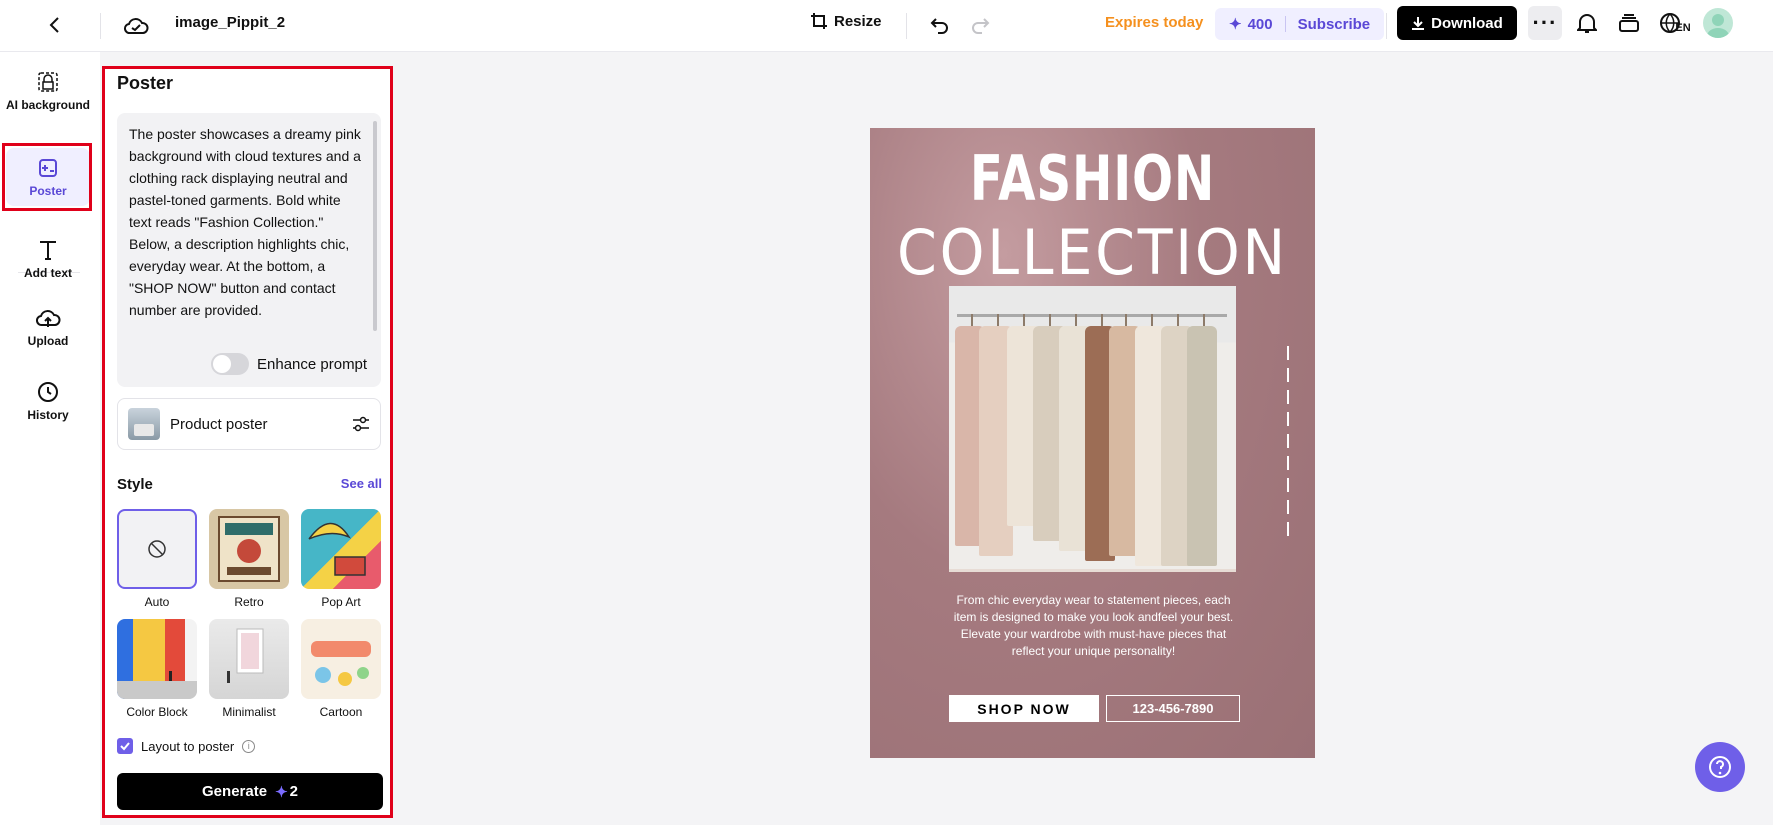 The image size is (1773, 825). What do you see at coordinates (1024, 708) in the screenshot?
I see `shop-now-button: SHOP NOW` at bounding box center [1024, 708].